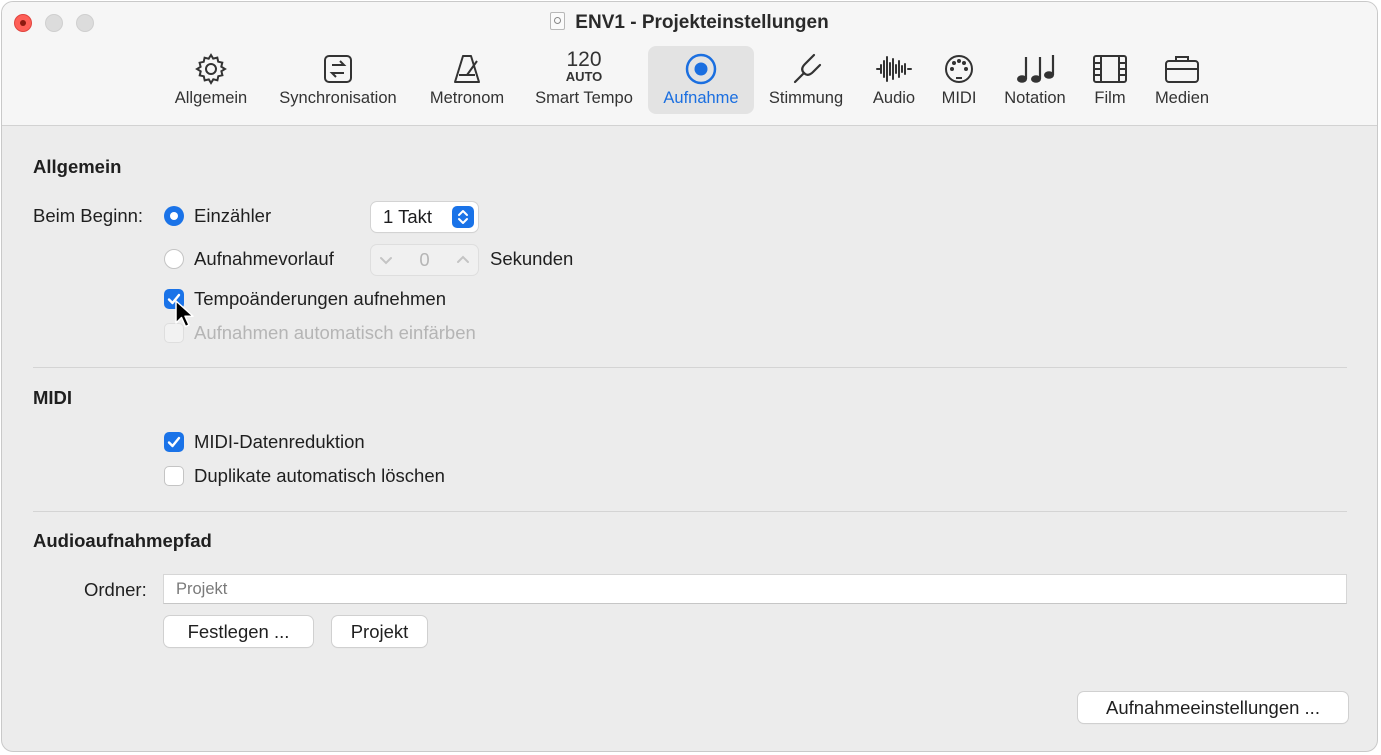 The width and height of the screenshot is (1381, 755). I want to click on folder-label: Ordner:, so click(115, 589).